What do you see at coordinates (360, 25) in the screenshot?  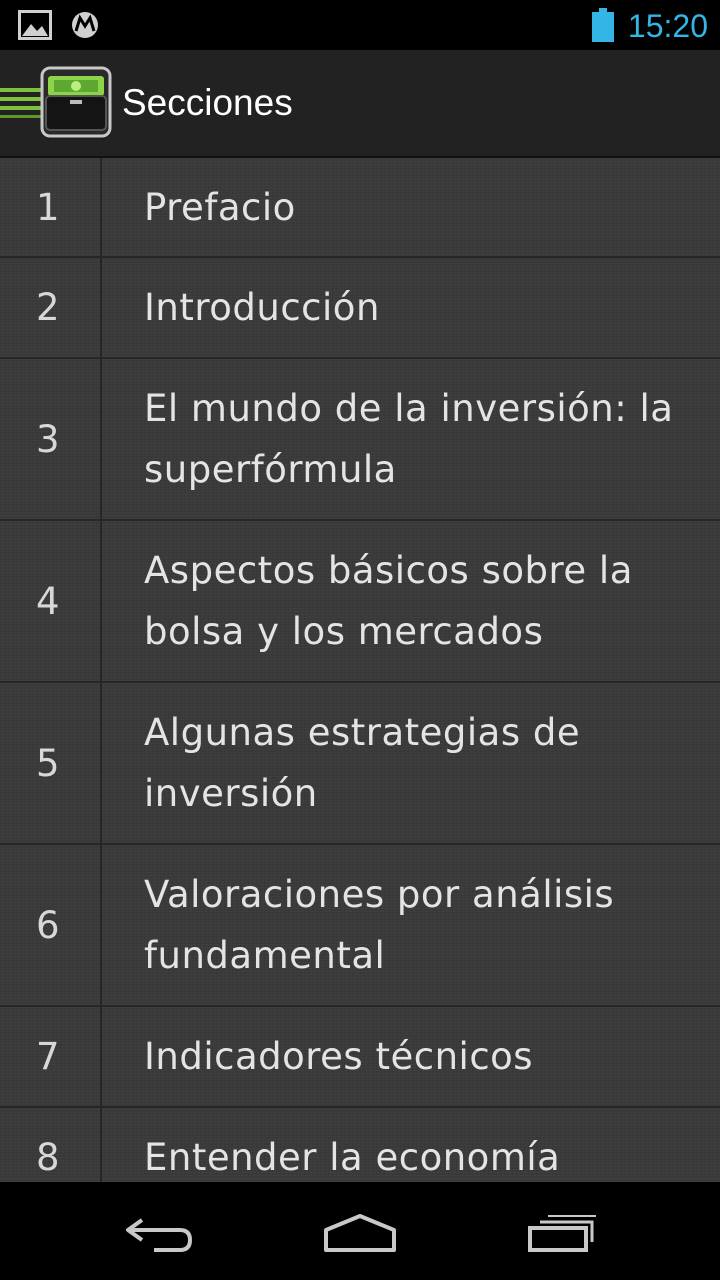 I see `status-bar: 15:20` at bounding box center [360, 25].